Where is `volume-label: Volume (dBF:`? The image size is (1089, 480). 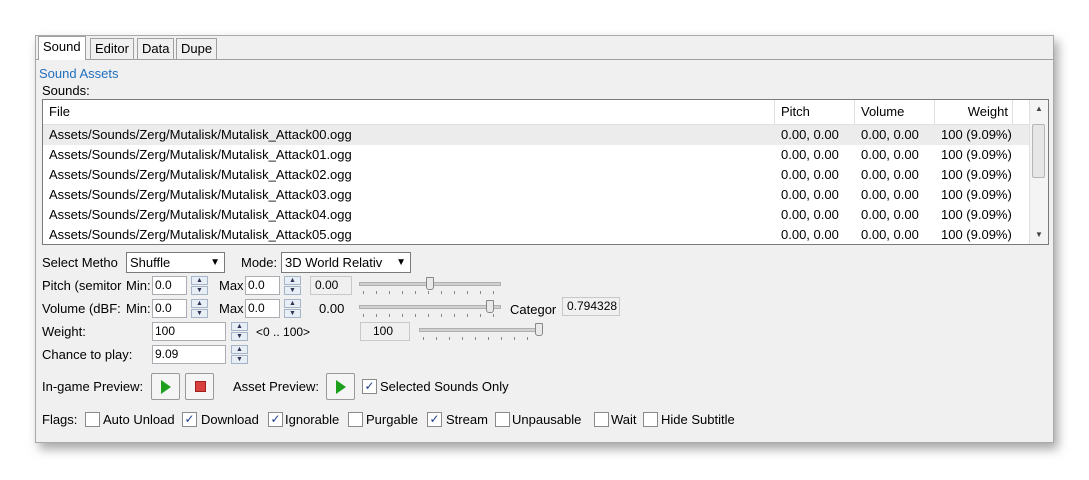
volume-label: Volume (dBF: is located at coordinates (81, 308).